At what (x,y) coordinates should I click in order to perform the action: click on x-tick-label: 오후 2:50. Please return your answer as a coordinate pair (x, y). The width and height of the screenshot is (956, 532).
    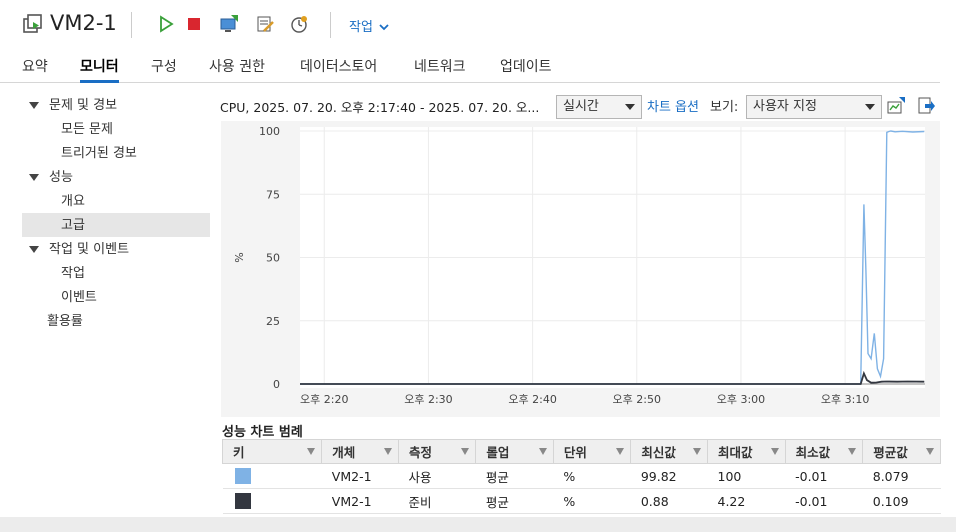
    Looking at the image, I should click on (637, 399).